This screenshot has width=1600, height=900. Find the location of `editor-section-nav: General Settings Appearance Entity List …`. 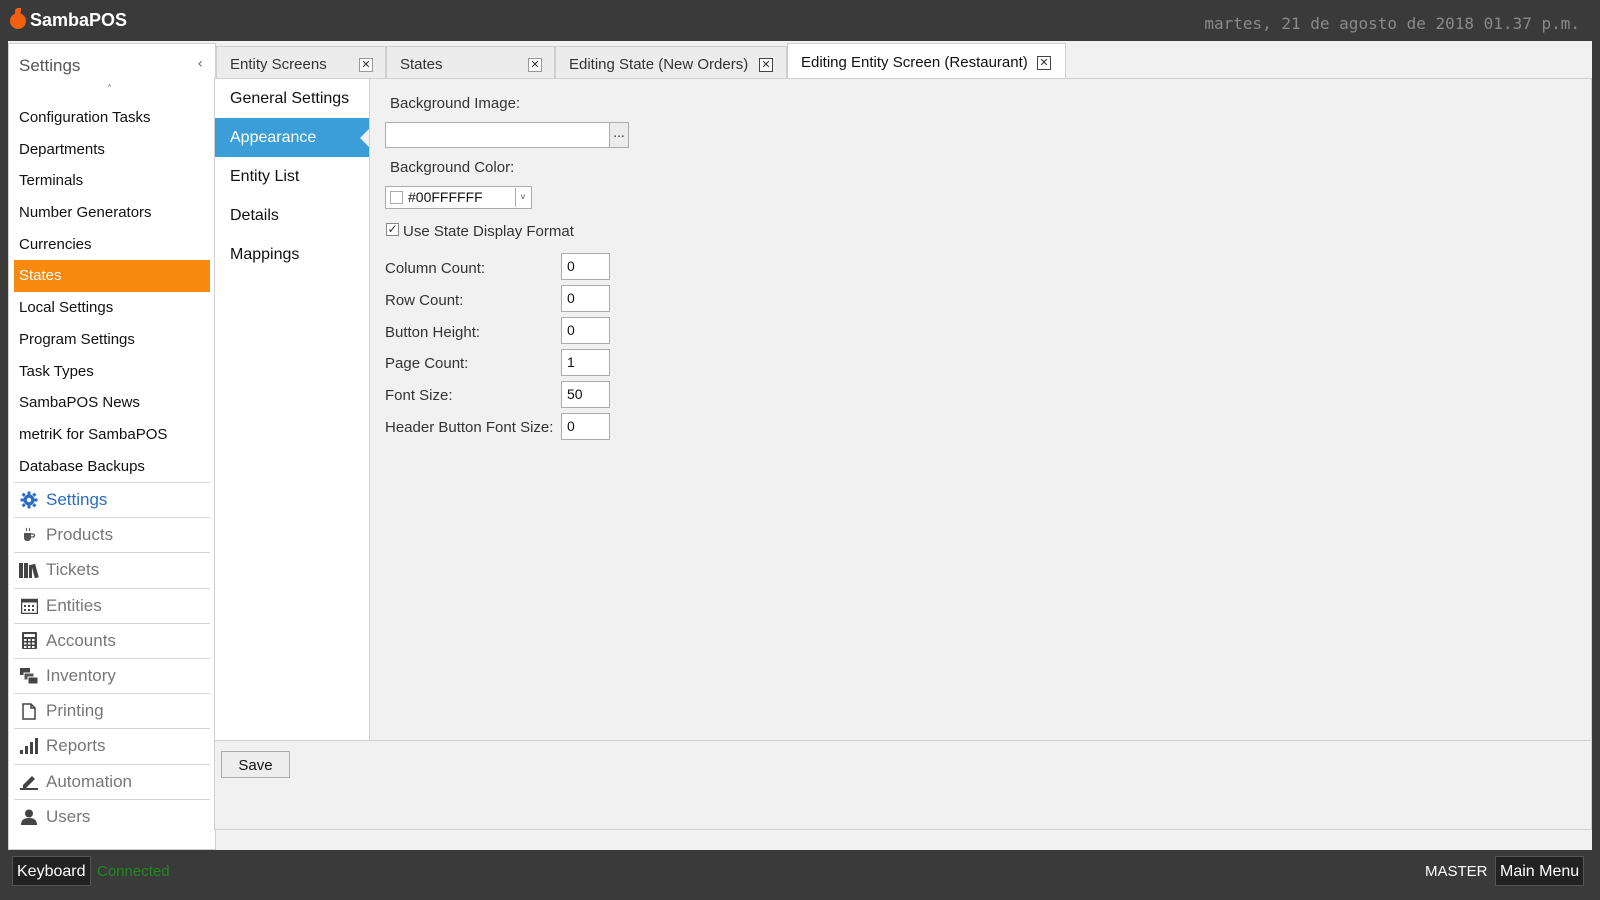

editor-section-nav: General Settings Appearance Entity List … is located at coordinates (292, 409).